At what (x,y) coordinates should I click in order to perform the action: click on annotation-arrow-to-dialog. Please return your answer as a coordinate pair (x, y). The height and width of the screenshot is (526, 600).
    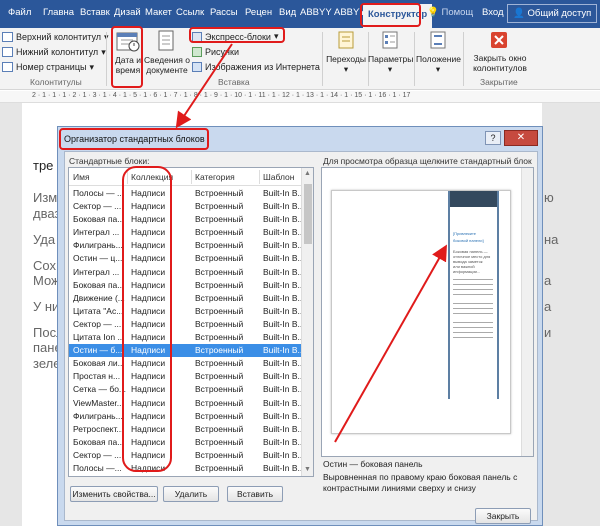
    Looking at the image, I should click on (204, 86).